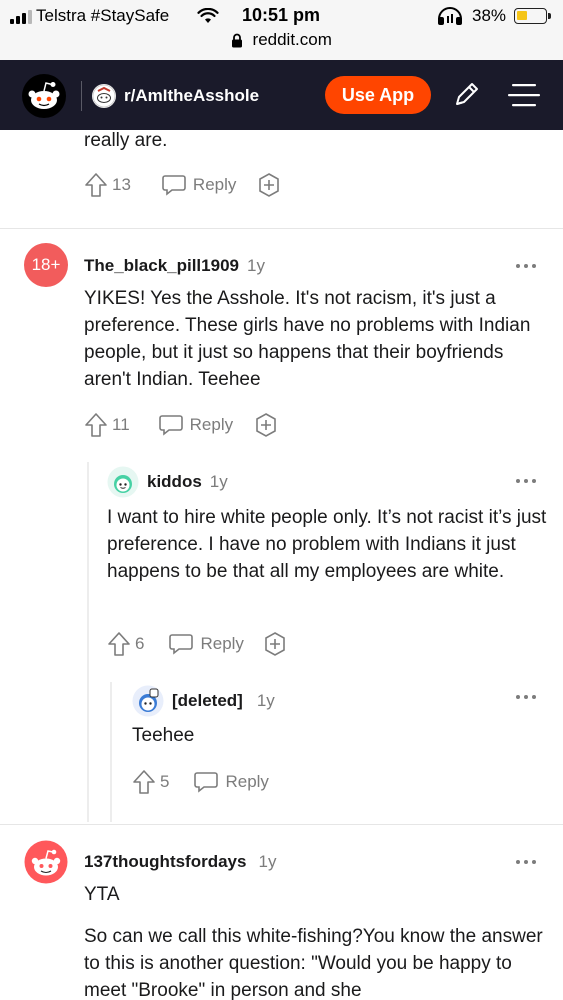  Describe the element at coordinates (121, 184) in the screenshot. I see `vote-count: 13` at that location.